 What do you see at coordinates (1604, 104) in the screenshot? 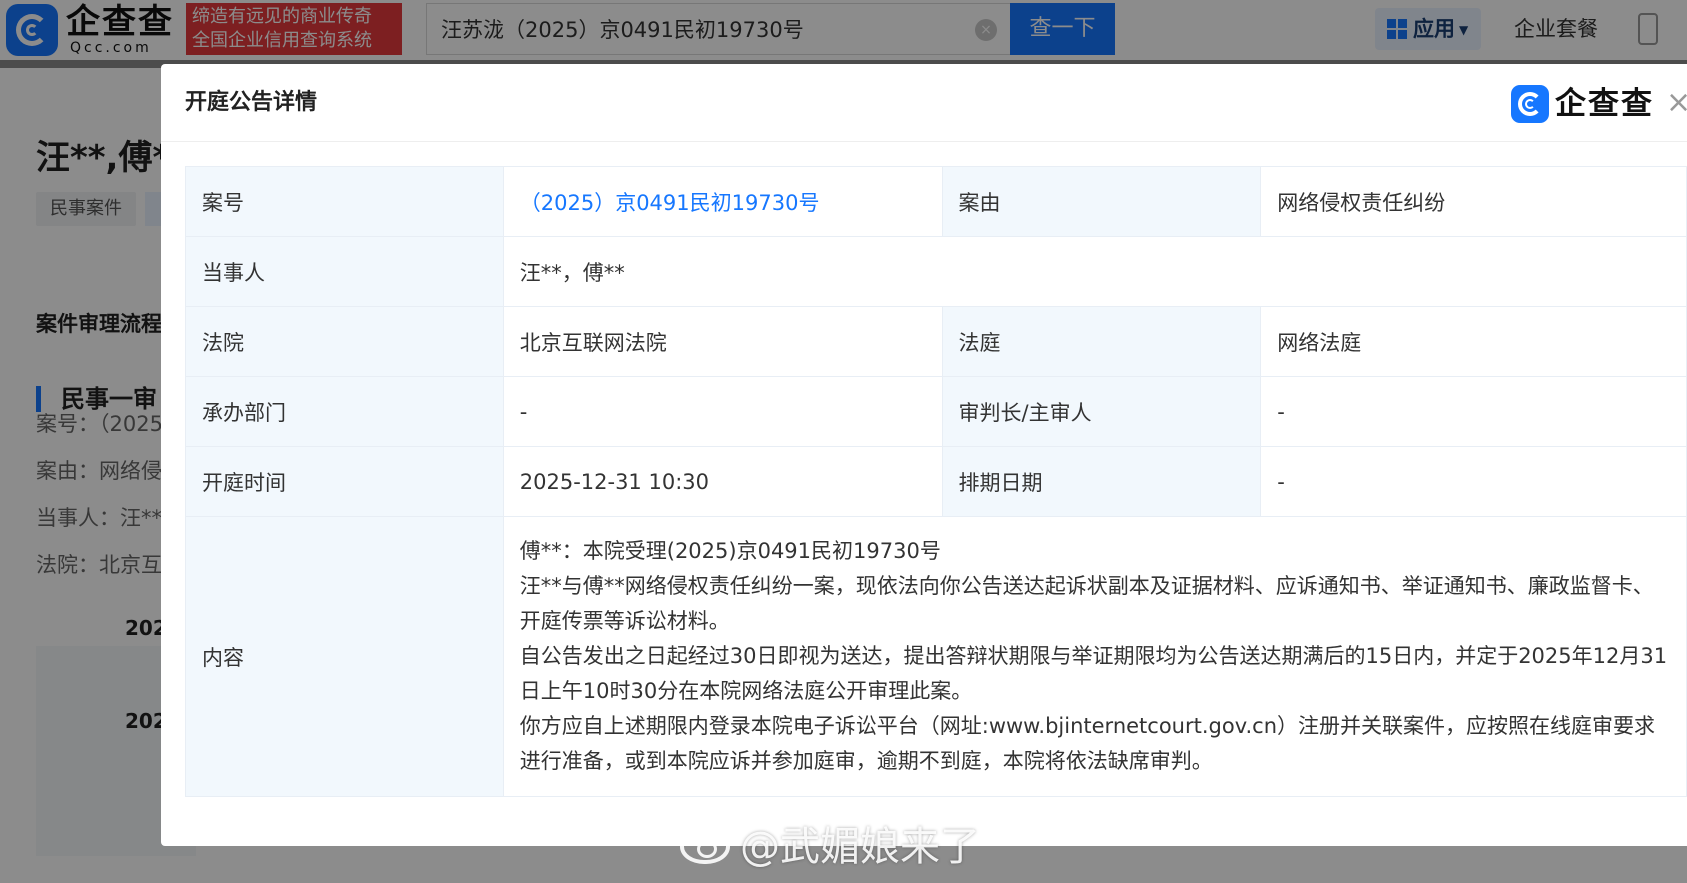
I see `brand-text: 企查查` at bounding box center [1604, 104].